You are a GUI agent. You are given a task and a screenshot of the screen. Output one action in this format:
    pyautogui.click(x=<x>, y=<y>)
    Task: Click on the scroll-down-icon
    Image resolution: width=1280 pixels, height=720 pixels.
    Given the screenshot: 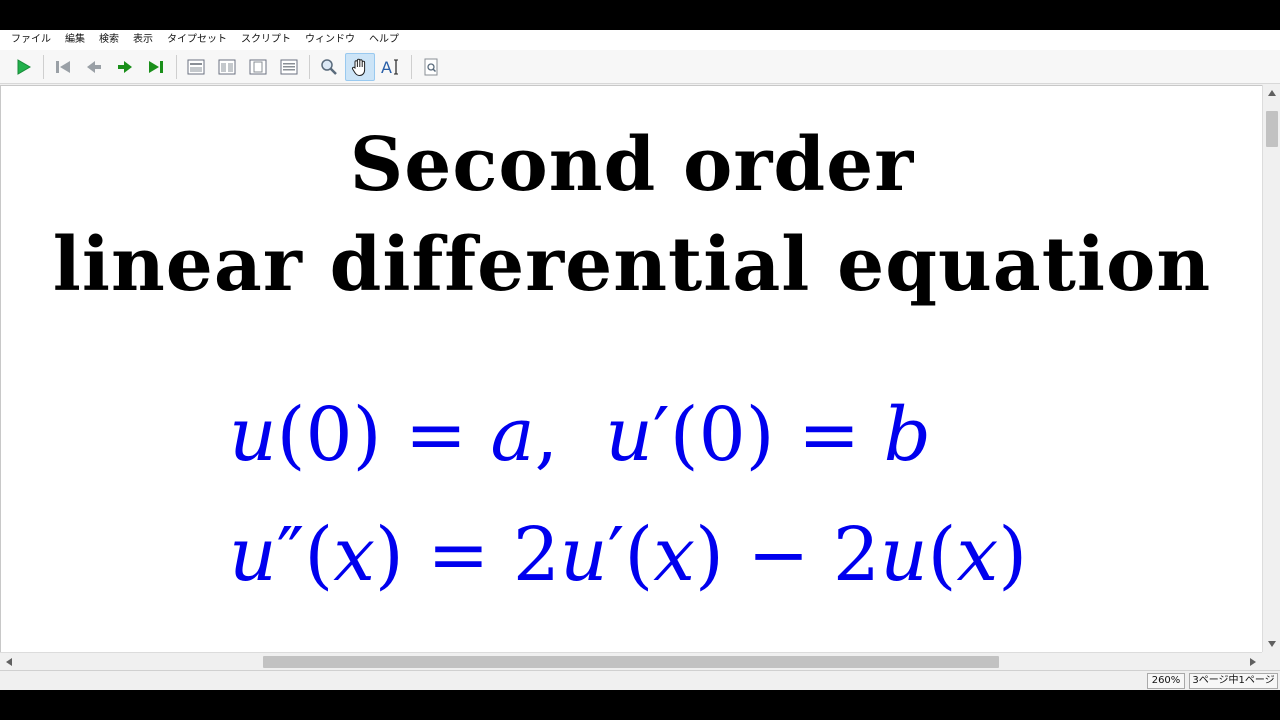 What is the action you would take?
    pyautogui.click(x=1272, y=644)
    